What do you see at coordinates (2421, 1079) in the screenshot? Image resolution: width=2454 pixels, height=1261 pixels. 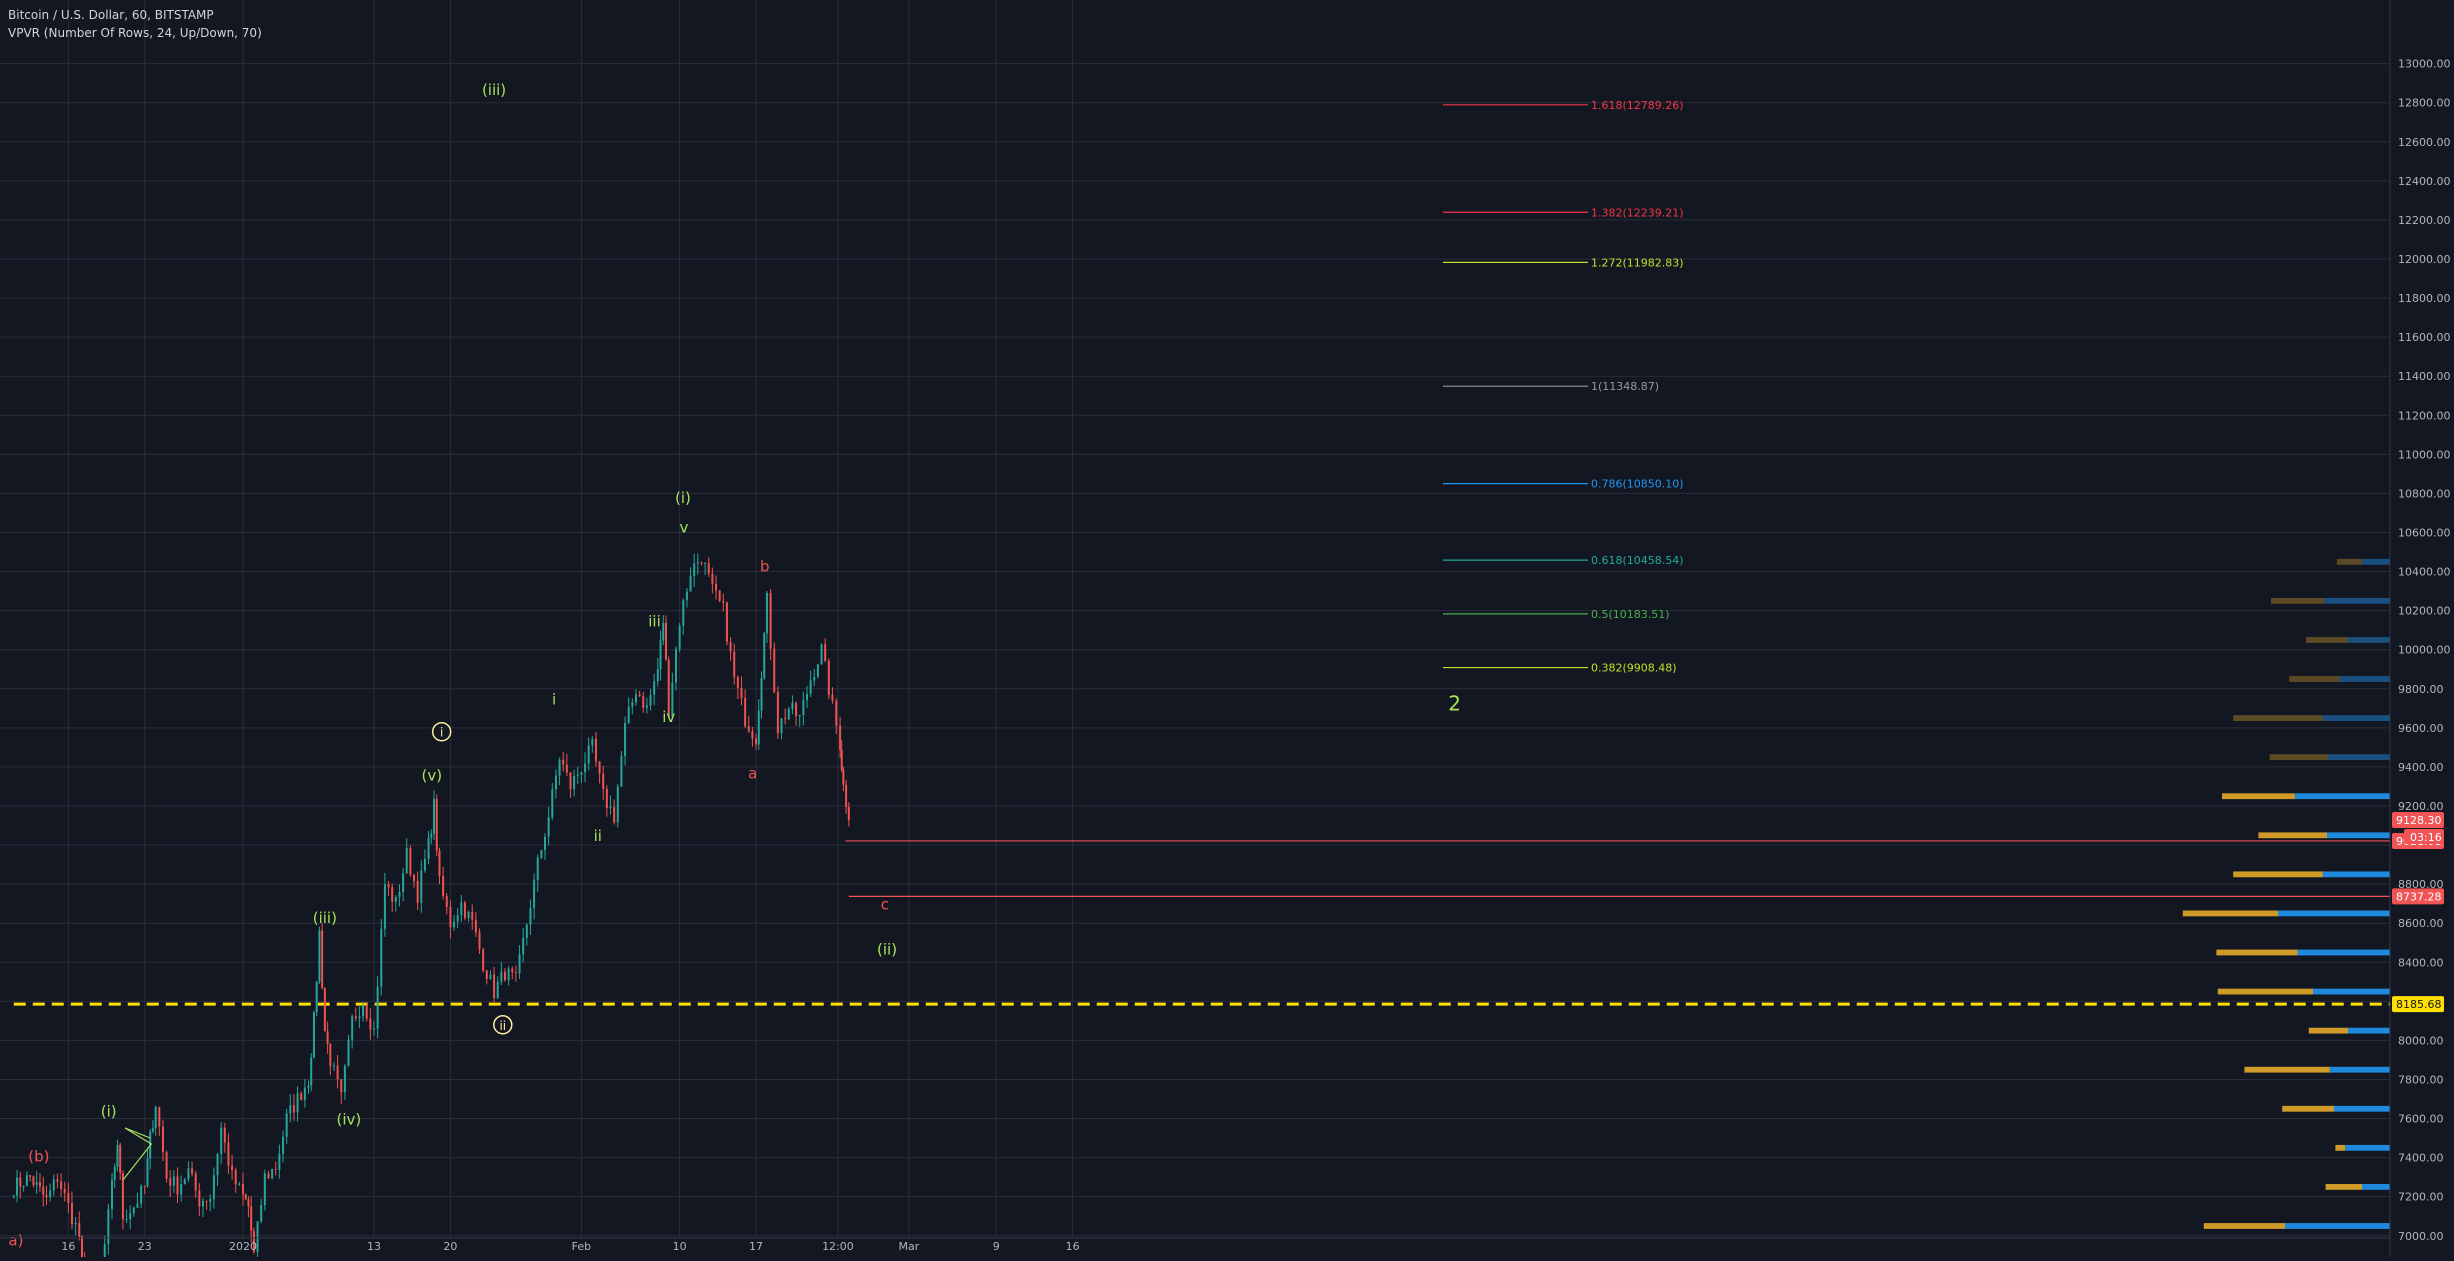 I see `price-axis-tick-label: 7800.00` at bounding box center [2421, 1079].